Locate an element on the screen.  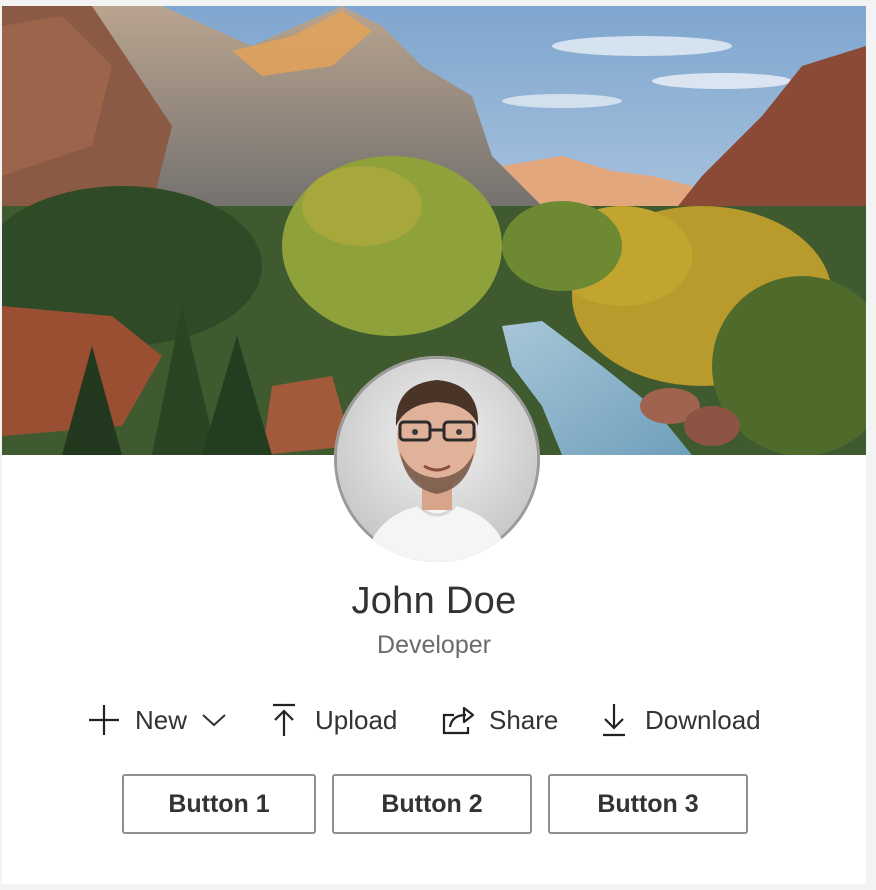
share-command-label: Share is located at coordinates (524, 719).